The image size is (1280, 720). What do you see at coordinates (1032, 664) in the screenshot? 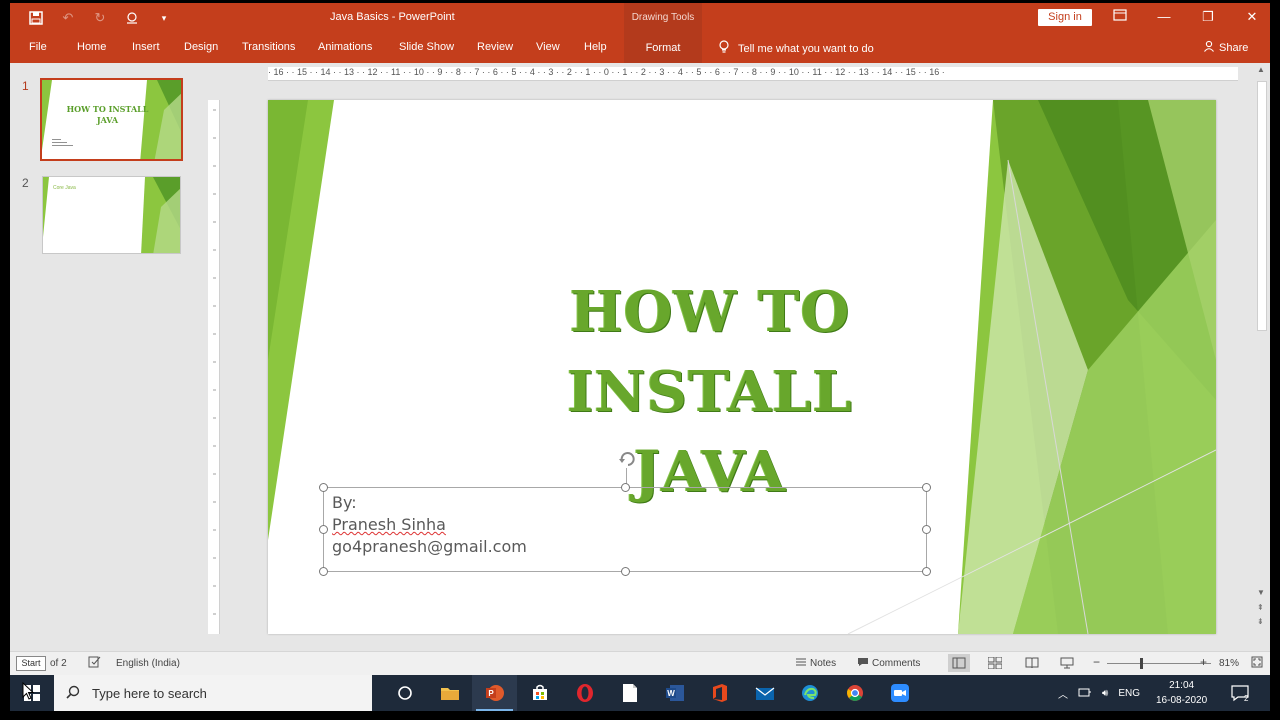
I see `reading-view-icon` at bounding box center [1032, 664].